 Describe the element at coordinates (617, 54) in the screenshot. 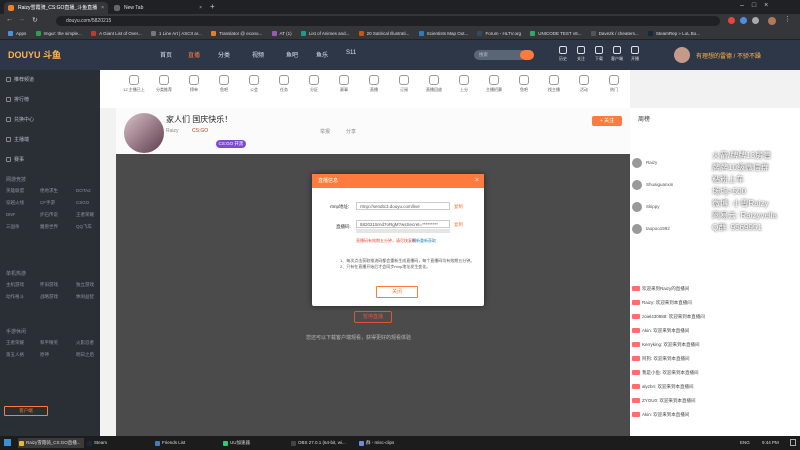

I see `header-client: 客户端` at that location.